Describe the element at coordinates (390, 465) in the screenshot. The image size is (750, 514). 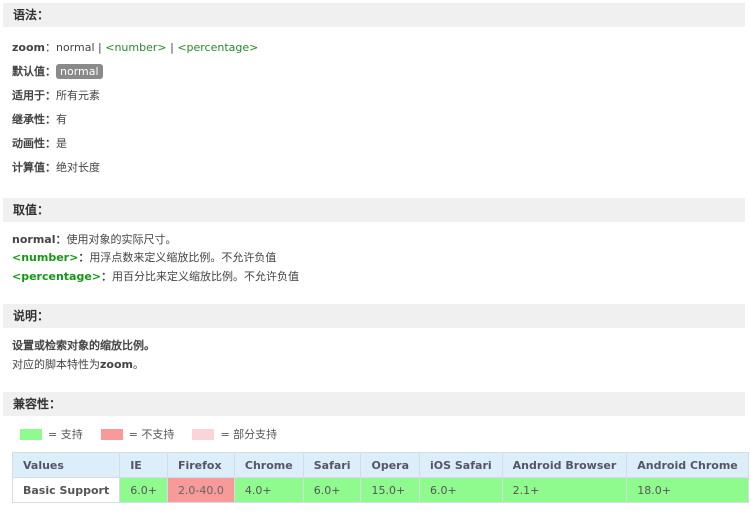
I see `col-header-opera: Opera` at that location.